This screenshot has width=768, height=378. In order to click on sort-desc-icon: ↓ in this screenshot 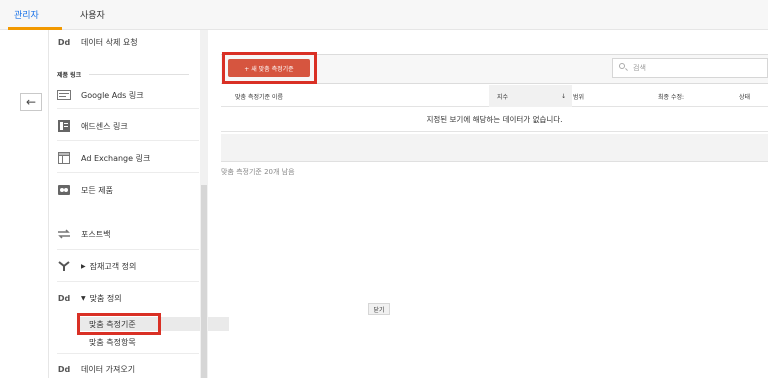, I will do `click(563, 96)`.